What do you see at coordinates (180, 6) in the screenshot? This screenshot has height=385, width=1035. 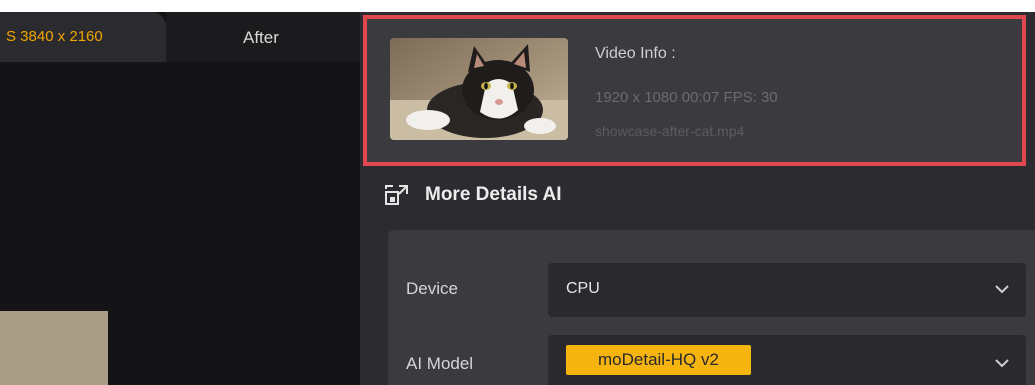 I see `top-edge` at bounding box center [180, 6].